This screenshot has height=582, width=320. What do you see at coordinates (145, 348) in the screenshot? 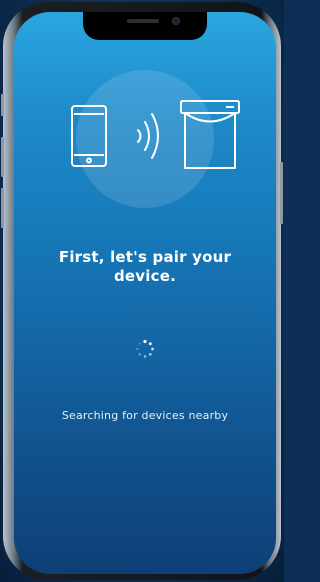
I see `loading-spinner-icon` at bounding box center [145, 348].